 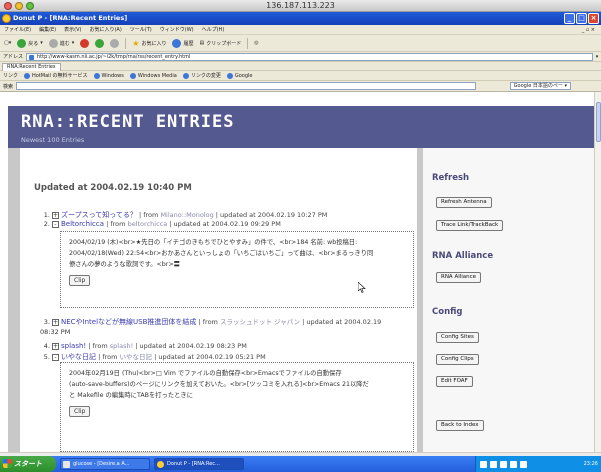 I want to click on updated-heading: Updated at 2004.02.19 10:40 PM, so click(x=113, y=188).